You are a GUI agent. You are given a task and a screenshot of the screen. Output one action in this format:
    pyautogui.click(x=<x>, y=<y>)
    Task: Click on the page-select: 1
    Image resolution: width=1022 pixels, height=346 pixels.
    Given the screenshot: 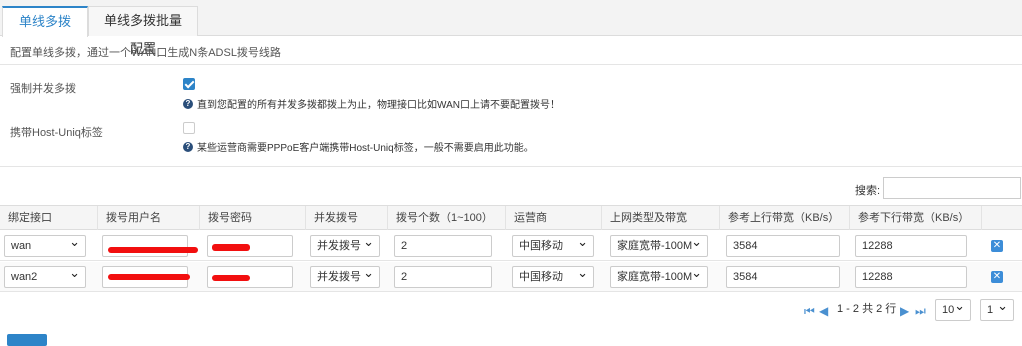 What is the action you would take?
    pyautogui.click(x=997, y=308)
    